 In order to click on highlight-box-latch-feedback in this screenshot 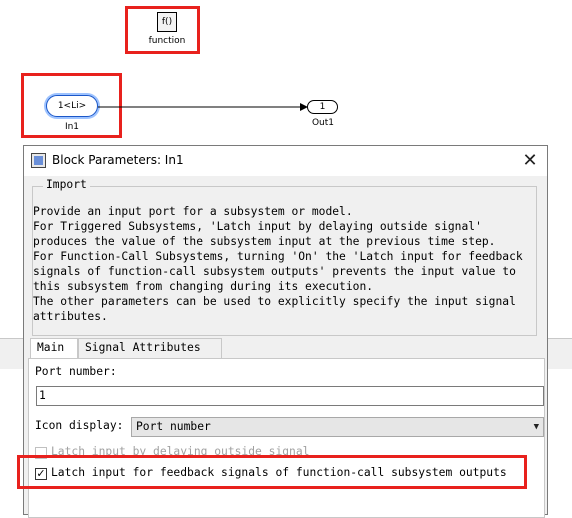, I will do `click(272, 472)`.